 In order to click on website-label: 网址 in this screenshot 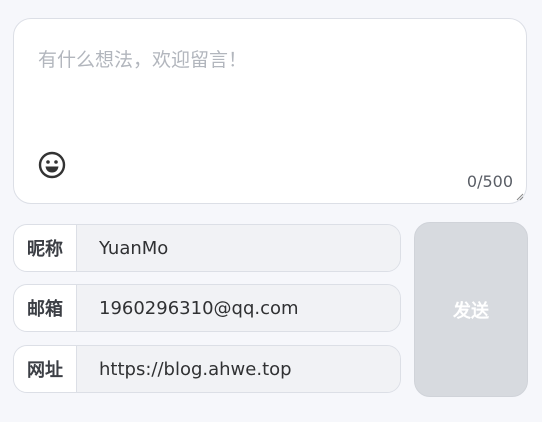, I will do `click(45, 369)`.